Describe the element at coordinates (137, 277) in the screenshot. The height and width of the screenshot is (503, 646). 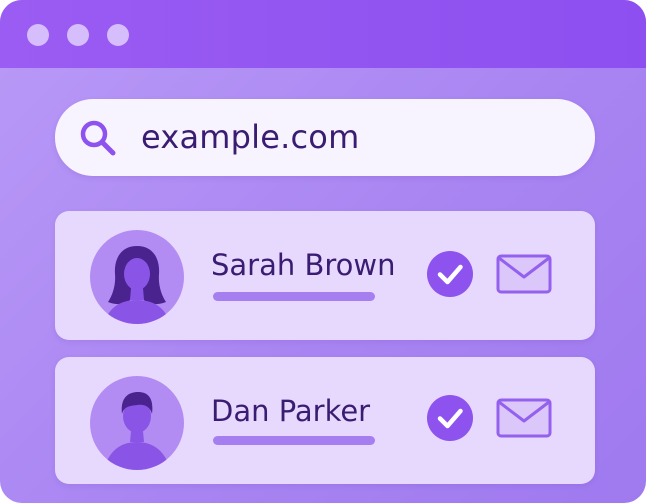
I see `female-avatar-icon` at that location.